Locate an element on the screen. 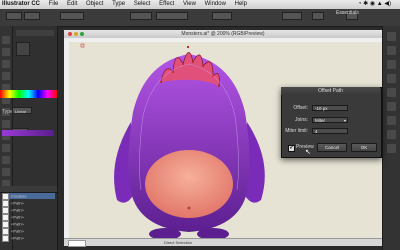 This screenshot has height=250, width=400. menu-file: File is located at coordinates (54, 4).